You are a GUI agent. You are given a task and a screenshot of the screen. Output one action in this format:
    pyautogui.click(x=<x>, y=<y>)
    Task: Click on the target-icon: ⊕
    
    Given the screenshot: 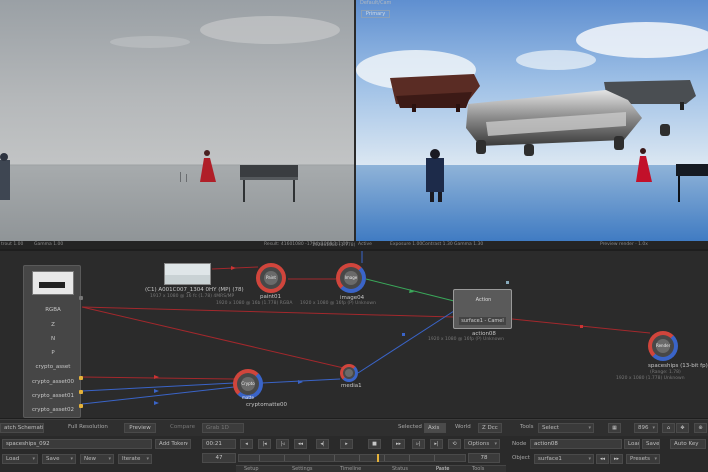 What is the action you would take?
    pyautogui.click(x=700, y=428)
    